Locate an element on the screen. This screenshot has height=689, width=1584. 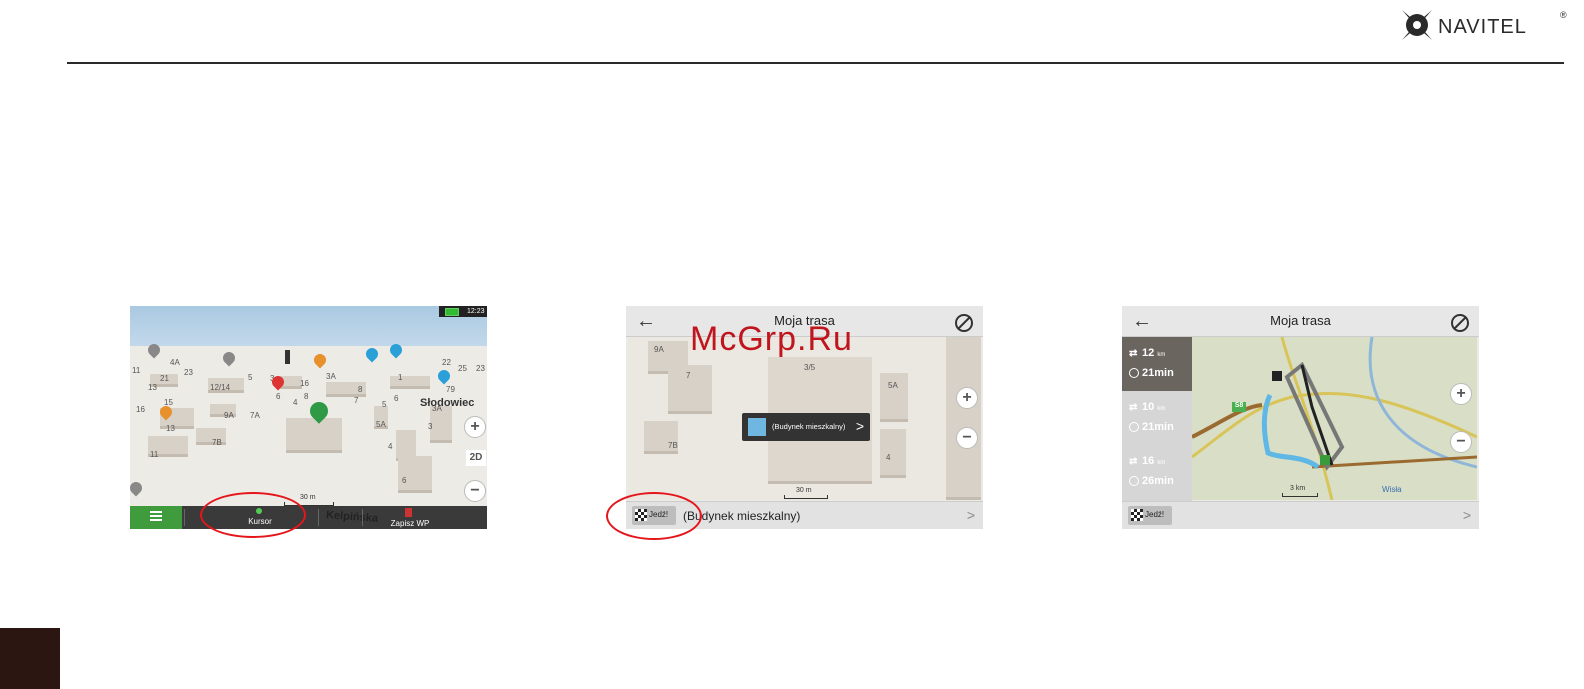
header-bar: ← Moja trasa is located at coordinates (1300, 321).